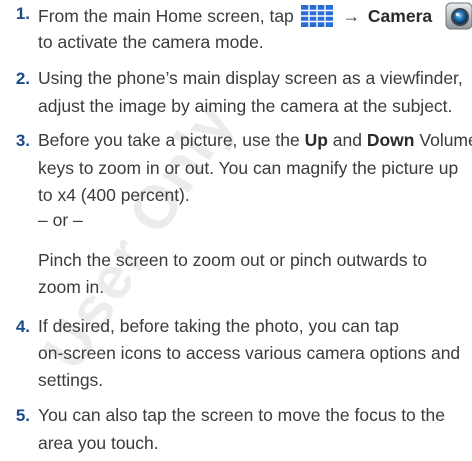 The image size is (472, 461). I want to click on camera-app-icon, so click(458, 16).